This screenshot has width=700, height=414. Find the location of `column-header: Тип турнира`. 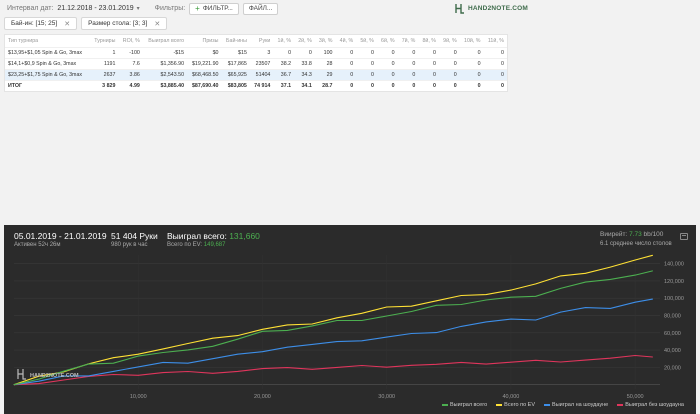

column-header: Тип турнира is located at coordinates (47, 41).